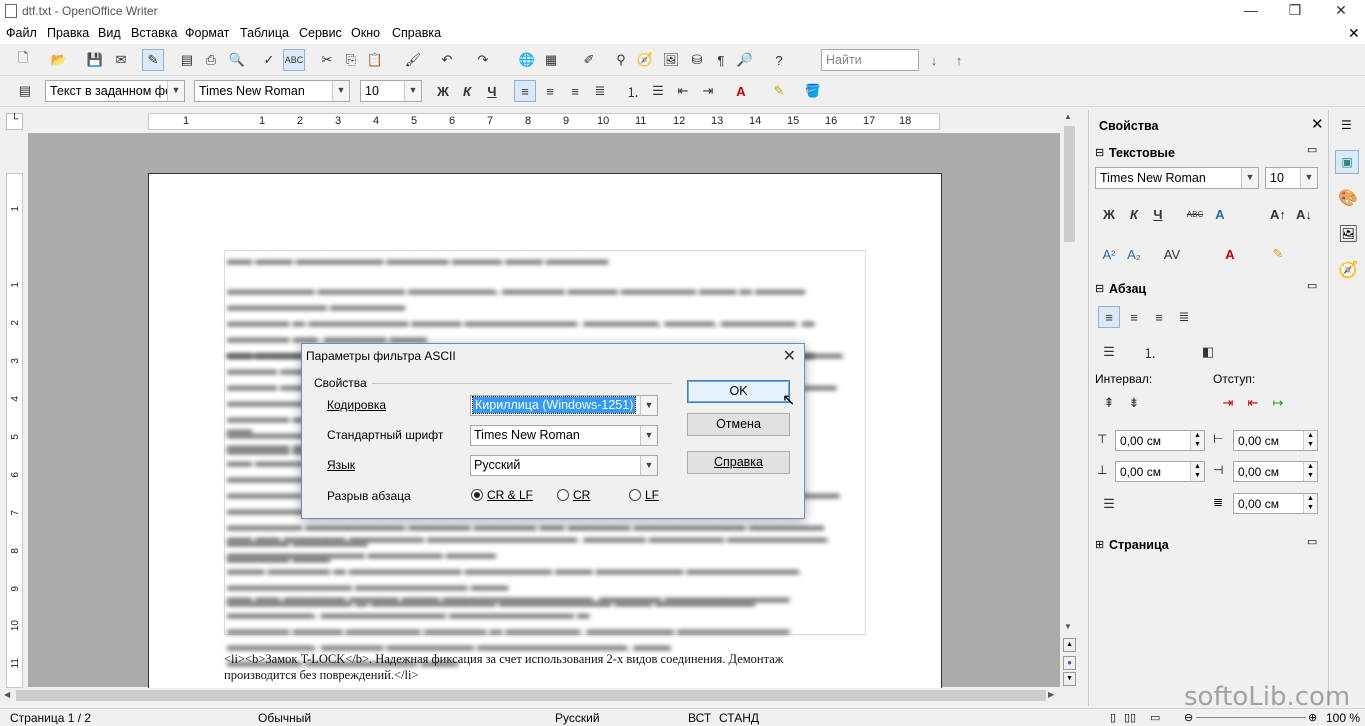 Image resolution: width=1365 pixels, height=726 pixels. What do you see at coordinates (564, 405) in the screenshot?
I see `encoding-select: Кириллица (Windows-1251) ▼` at bounding box center [564, 405].